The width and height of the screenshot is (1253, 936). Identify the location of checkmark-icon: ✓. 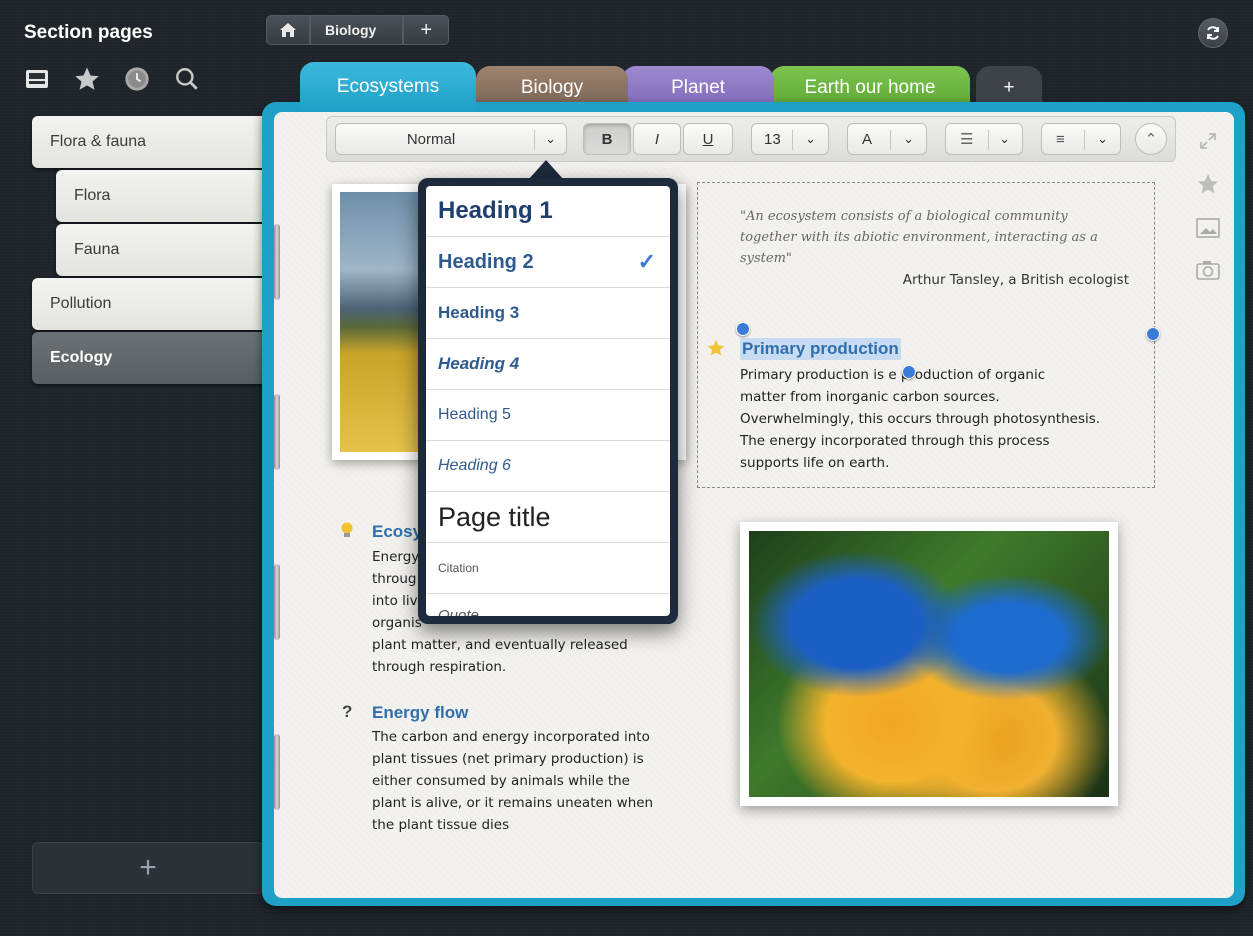
(646, 261).